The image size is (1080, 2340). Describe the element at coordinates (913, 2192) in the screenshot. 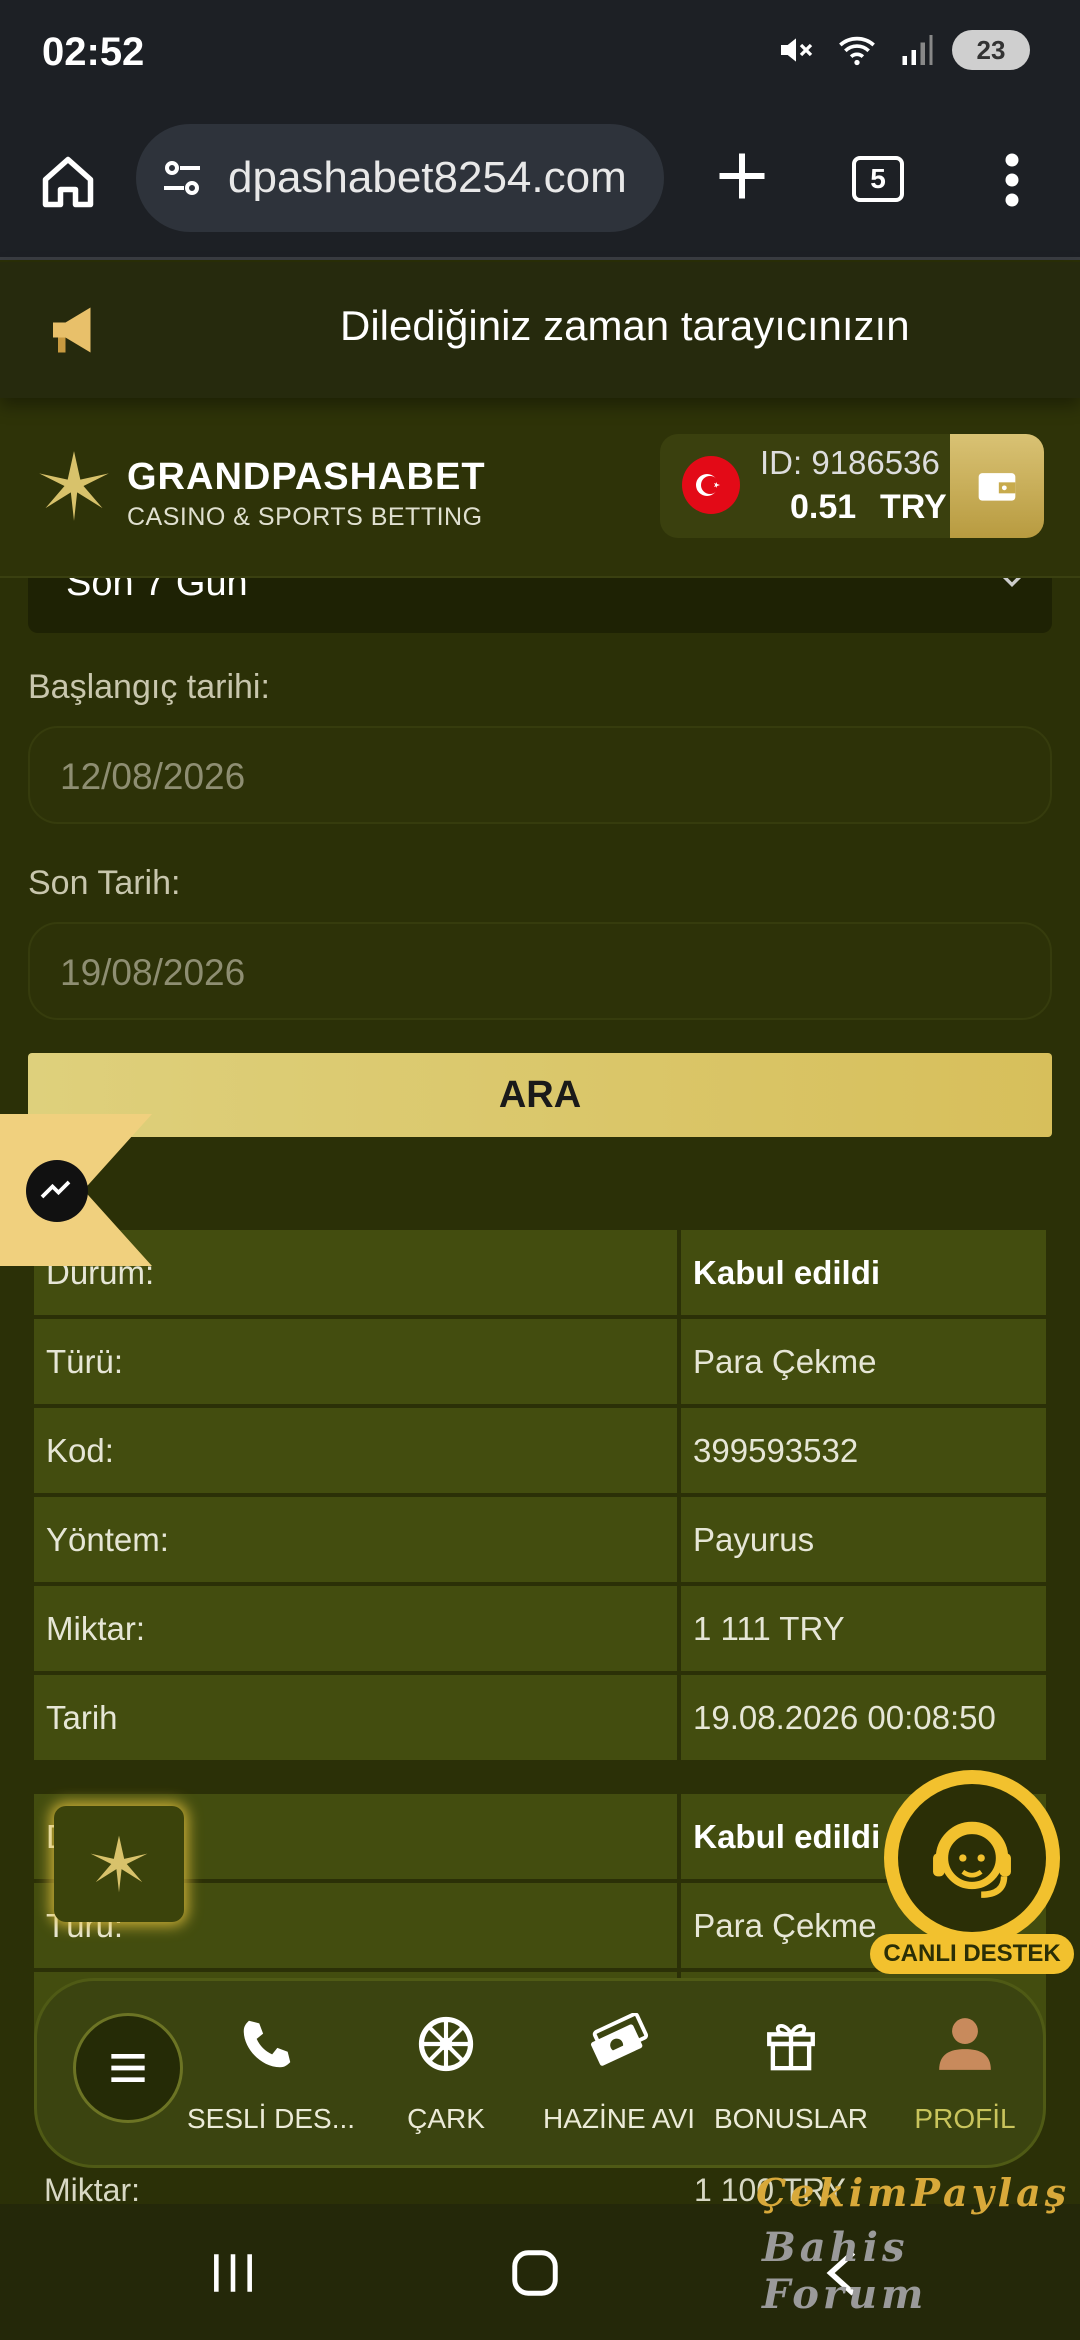

I see `watermark-line1: ÇekimPaylaş` at that location.